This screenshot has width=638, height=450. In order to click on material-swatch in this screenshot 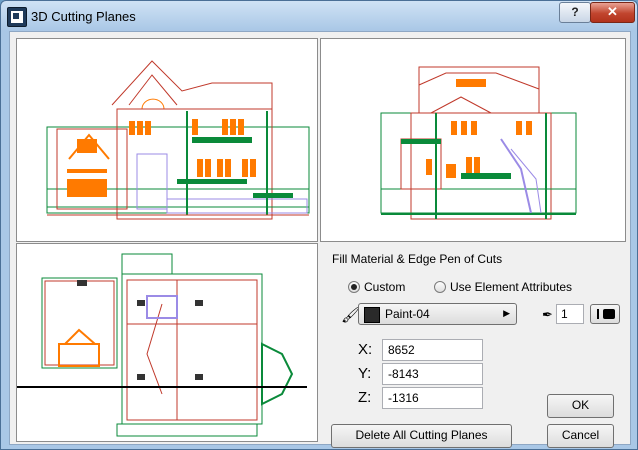, I will do `click(372, 315)`.